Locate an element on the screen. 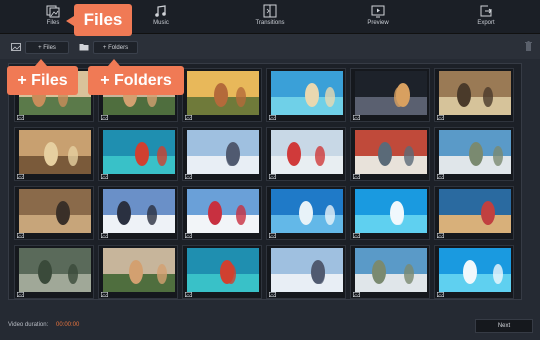 The image size is (540, 340). add-files-image-icon is located at coordinates (16, 47).